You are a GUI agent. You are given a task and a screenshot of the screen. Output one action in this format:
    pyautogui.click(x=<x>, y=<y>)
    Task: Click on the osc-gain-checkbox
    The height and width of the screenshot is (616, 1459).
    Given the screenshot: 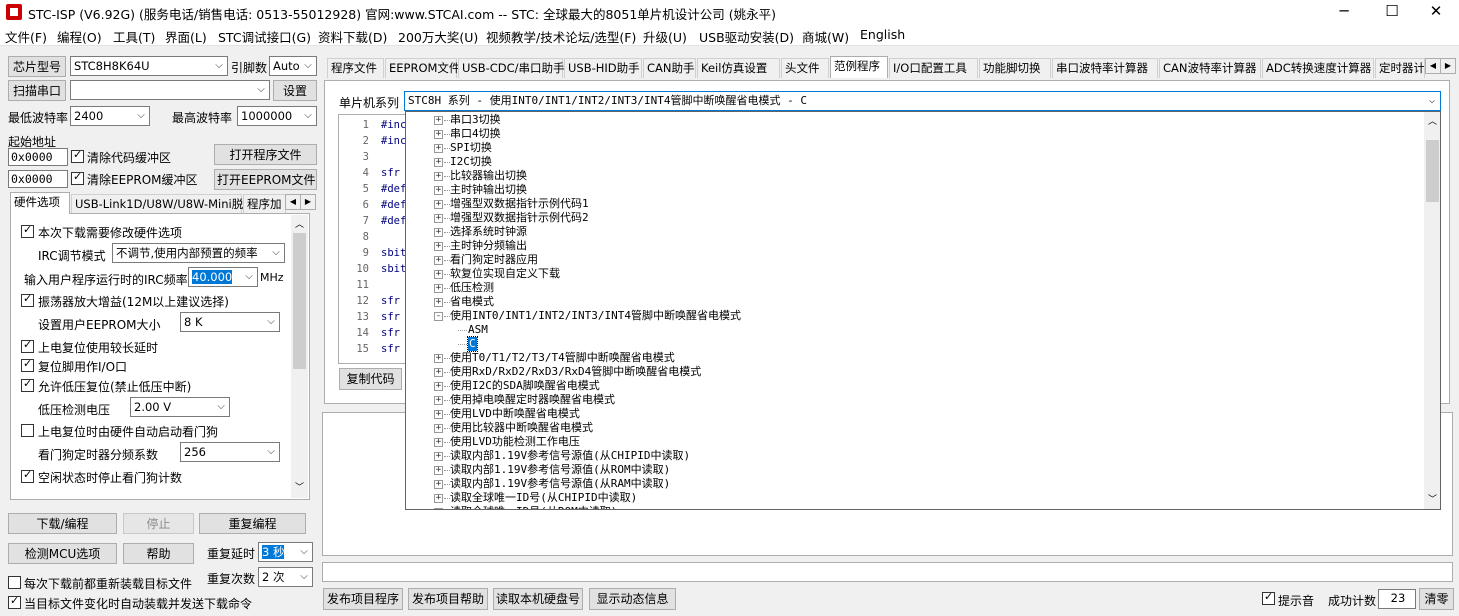 What is the action you would take?
    pyautogui.click(x=27, y=299)
    